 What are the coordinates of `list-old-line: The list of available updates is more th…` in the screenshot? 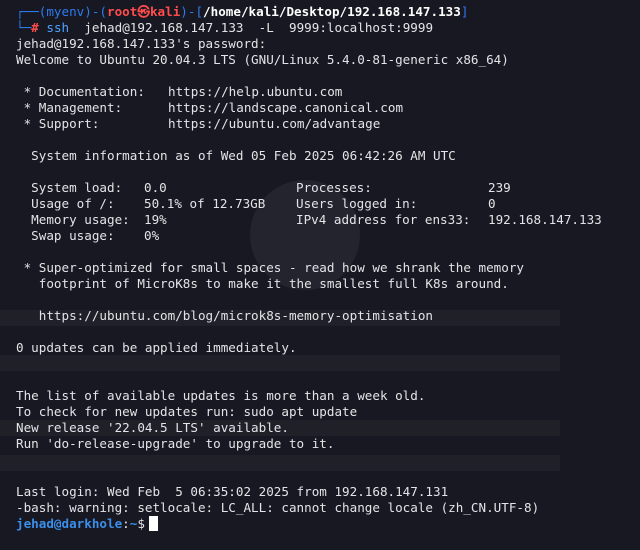 It's located at (221, 395).